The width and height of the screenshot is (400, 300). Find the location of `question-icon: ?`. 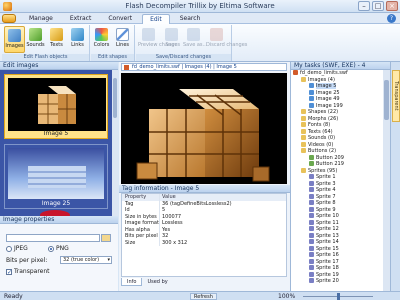

question-icon: ? is located at coordinates (391, 18).